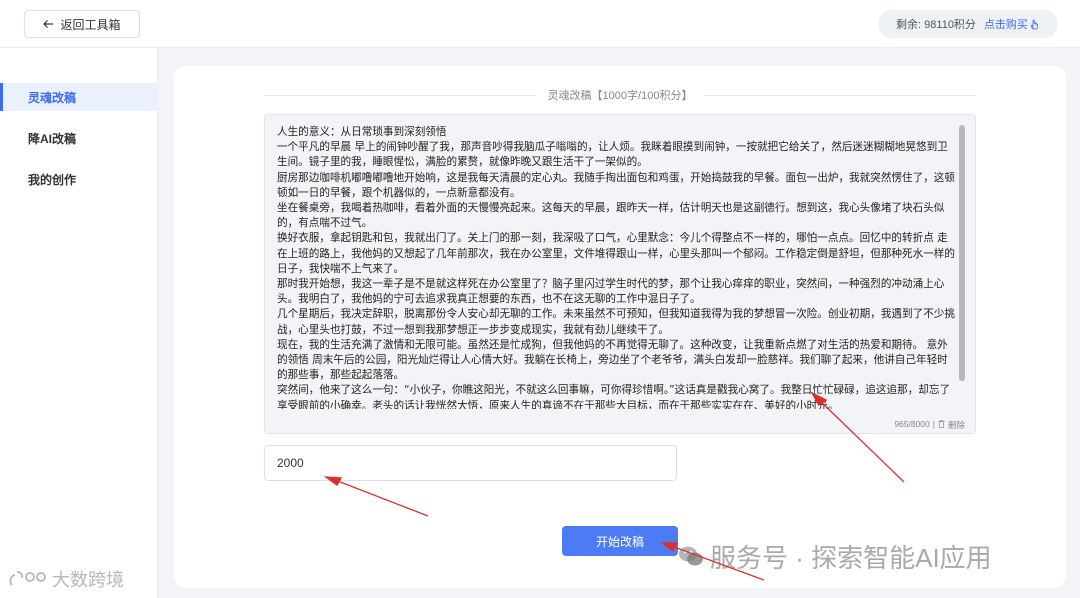  I want to click on watermark-service-account: 服务号 · 探索智能AI应用, so click(835, 556).